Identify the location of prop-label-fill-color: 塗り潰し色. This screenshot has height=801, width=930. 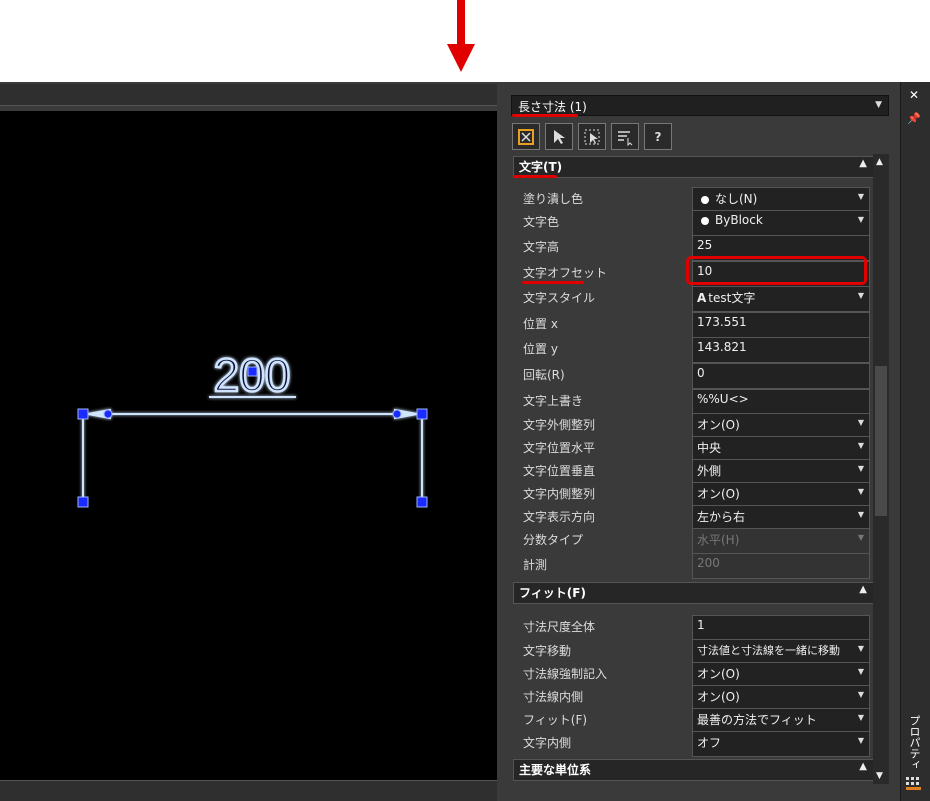
(553, 199).